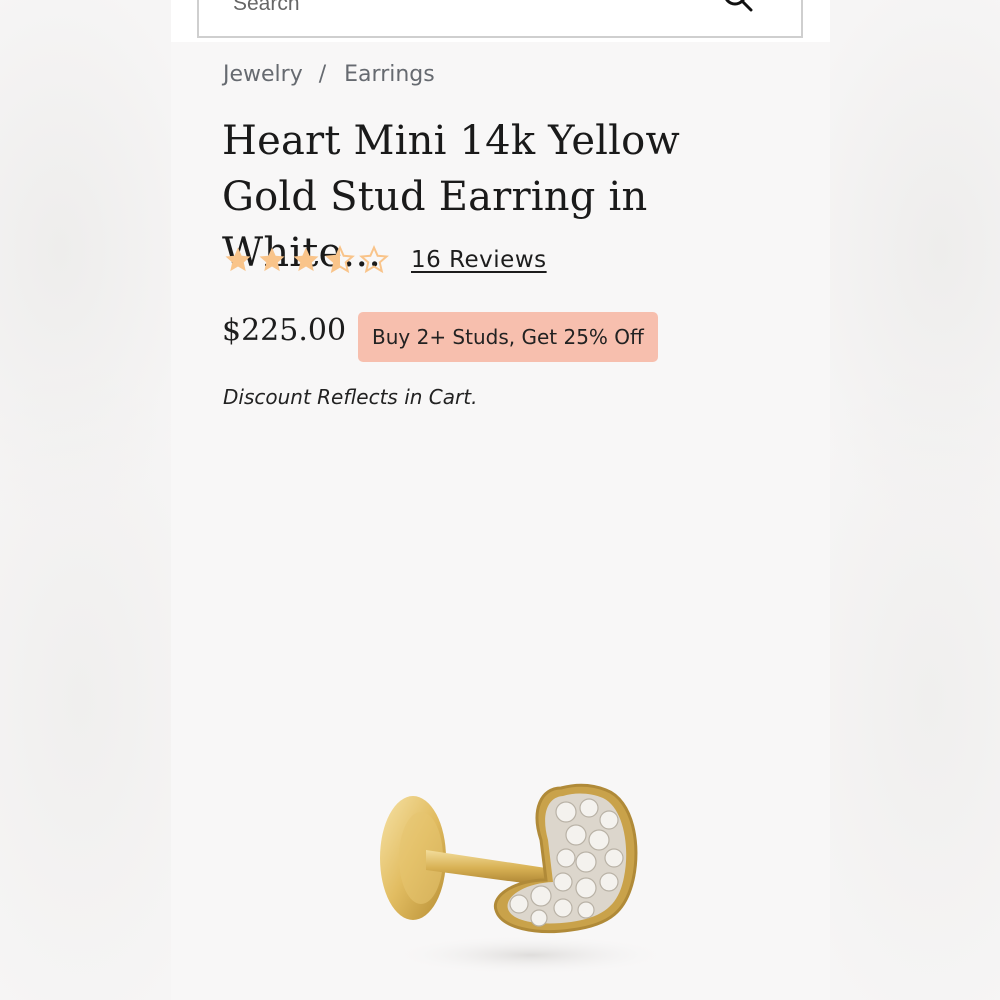 Image resolution: width=1000 pixels, height=1000 pixels. I want to click on shadow, so click(531, 955).